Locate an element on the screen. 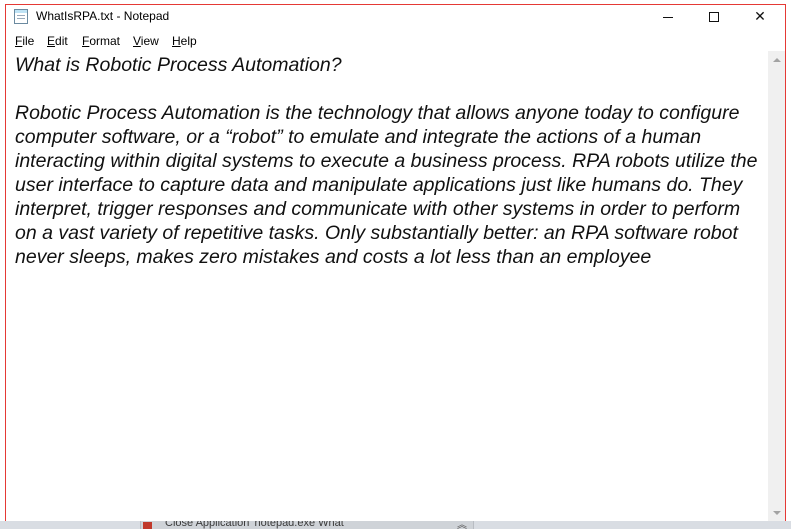  arrow-down-icon is located at coordinates (776, 512).